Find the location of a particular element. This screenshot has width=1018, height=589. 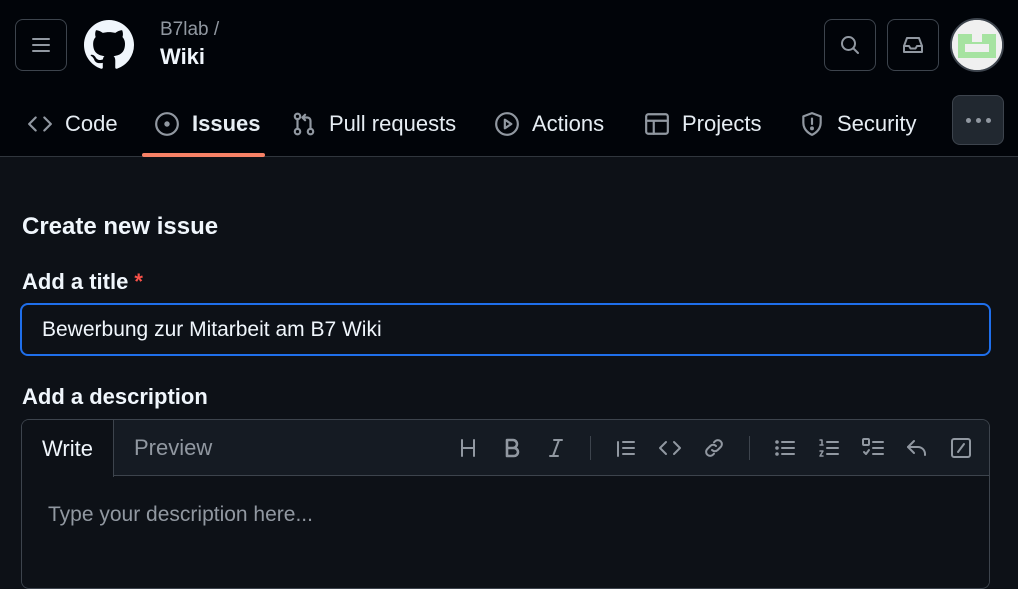

ordered-list-button is located at coordinates (829, 448).